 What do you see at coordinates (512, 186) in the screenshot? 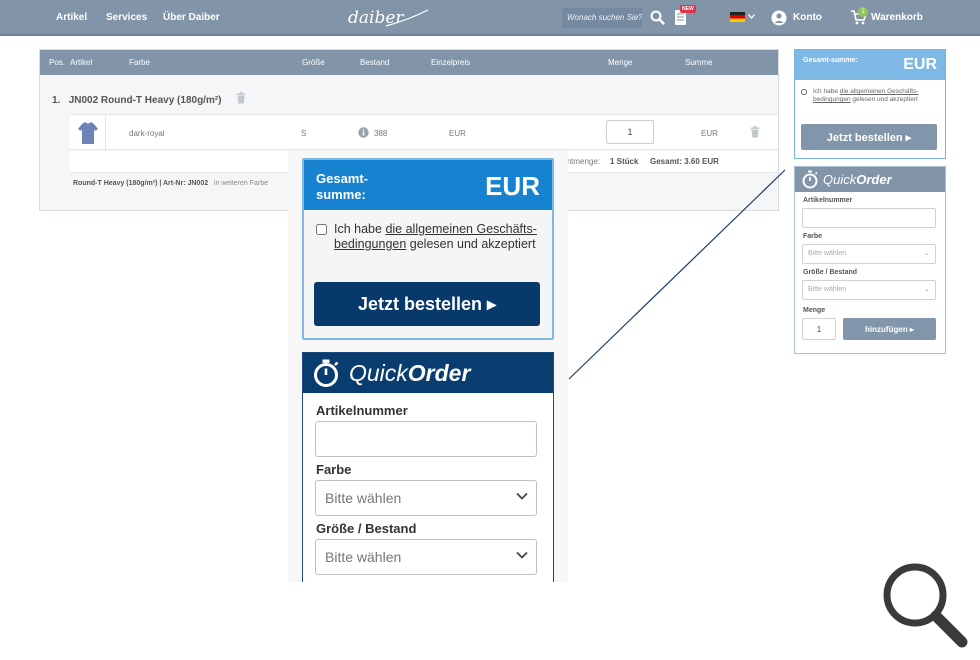
I see `zoom-total-value: EUR` at bounding box center [512, 186].